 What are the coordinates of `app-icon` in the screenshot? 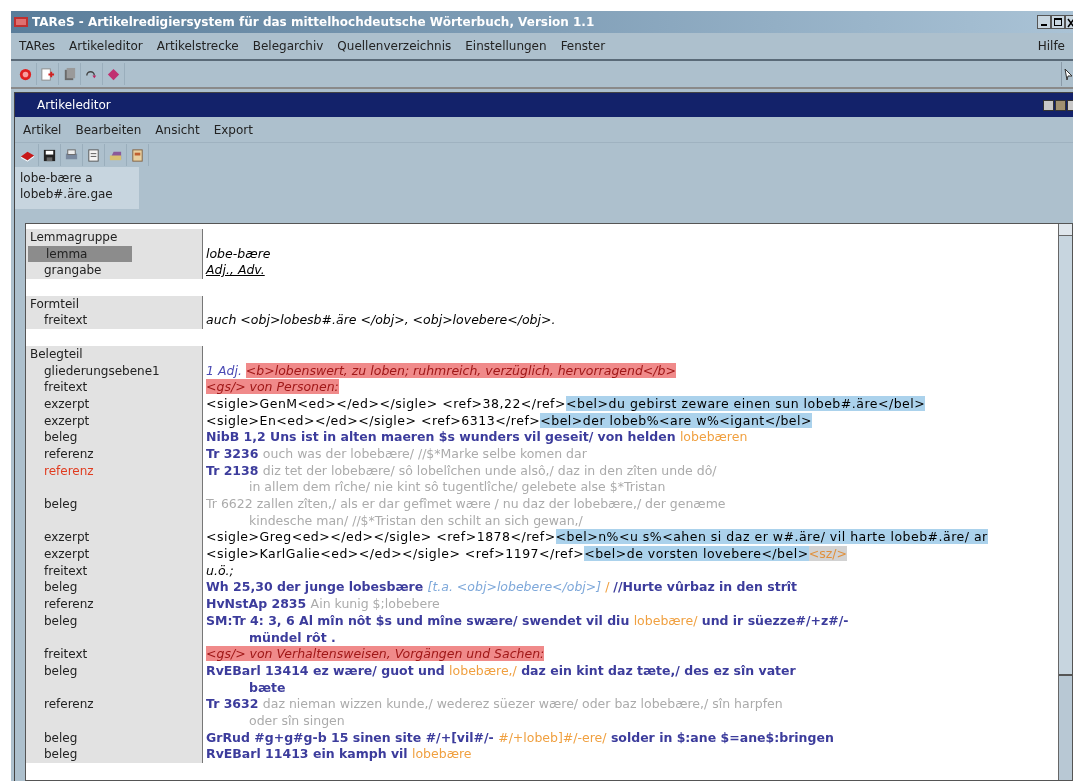 It's located at (21, 22).